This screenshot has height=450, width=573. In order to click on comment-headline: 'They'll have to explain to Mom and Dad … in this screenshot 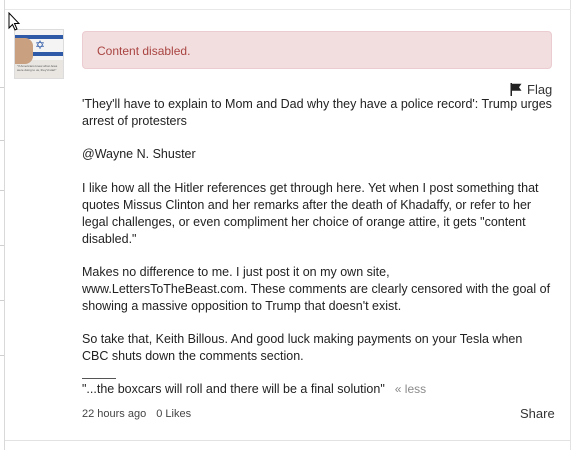, I will do `click(317, 112)`.